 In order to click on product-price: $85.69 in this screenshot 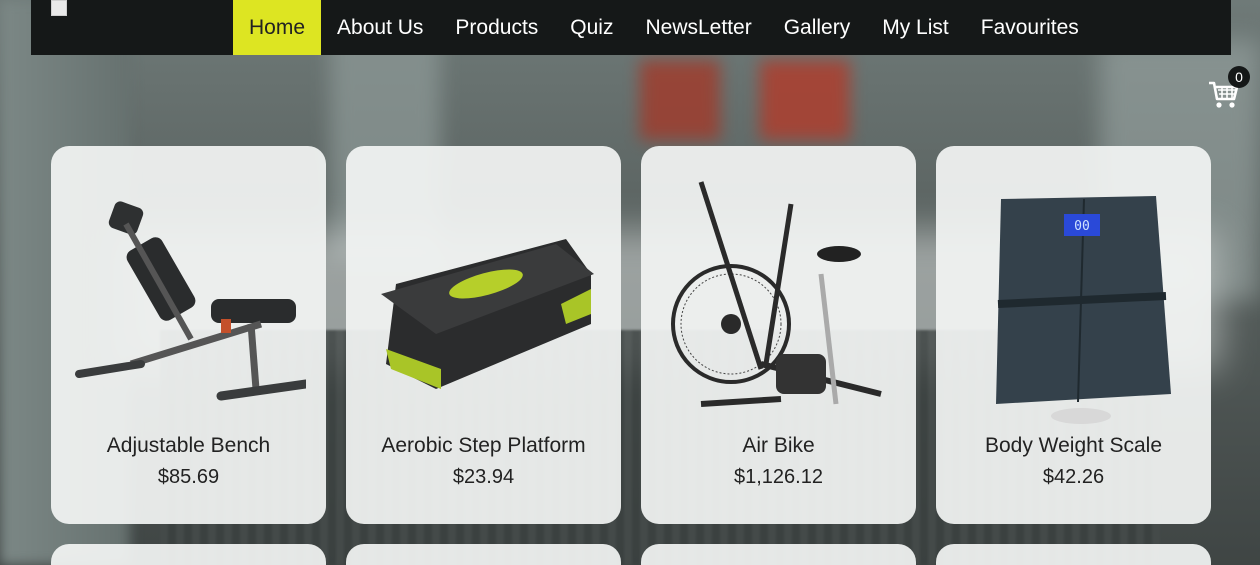, I will do `click(188, 477)`.